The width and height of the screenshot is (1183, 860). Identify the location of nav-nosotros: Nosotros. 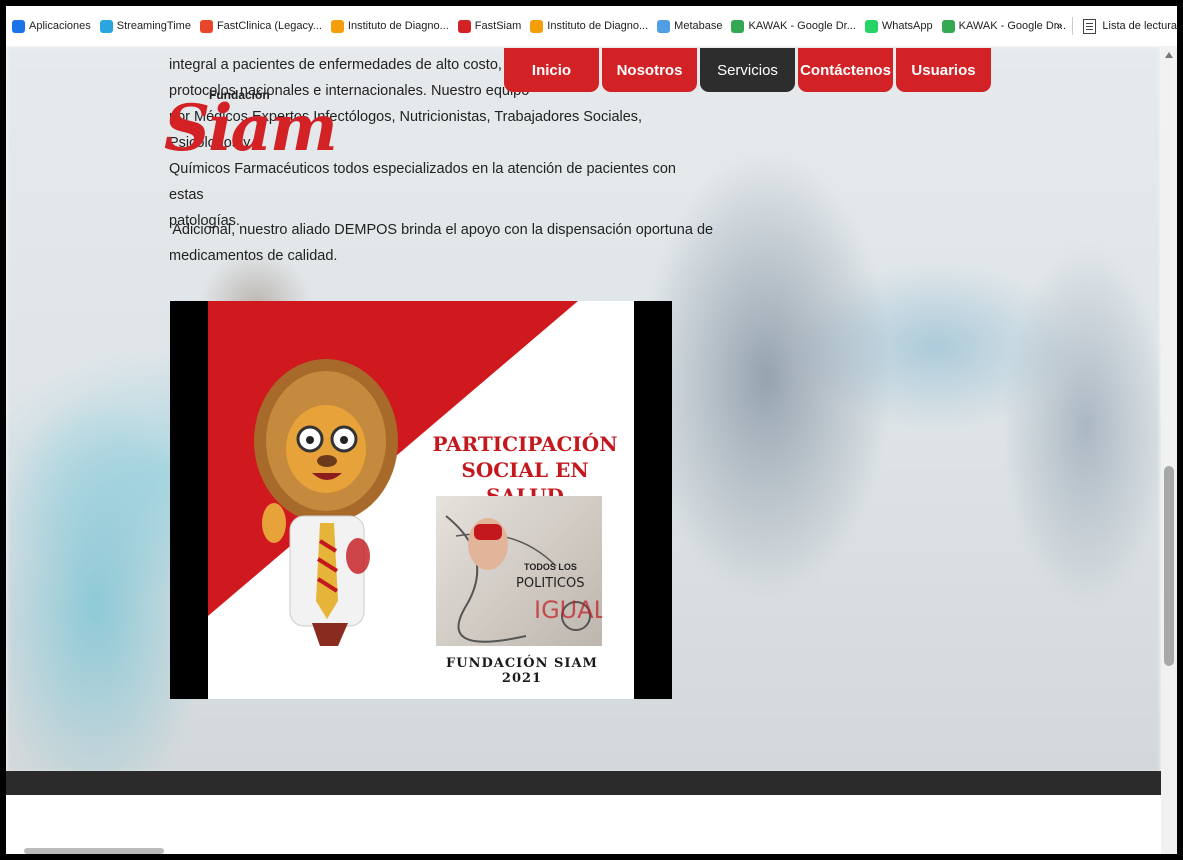
(649, 70).